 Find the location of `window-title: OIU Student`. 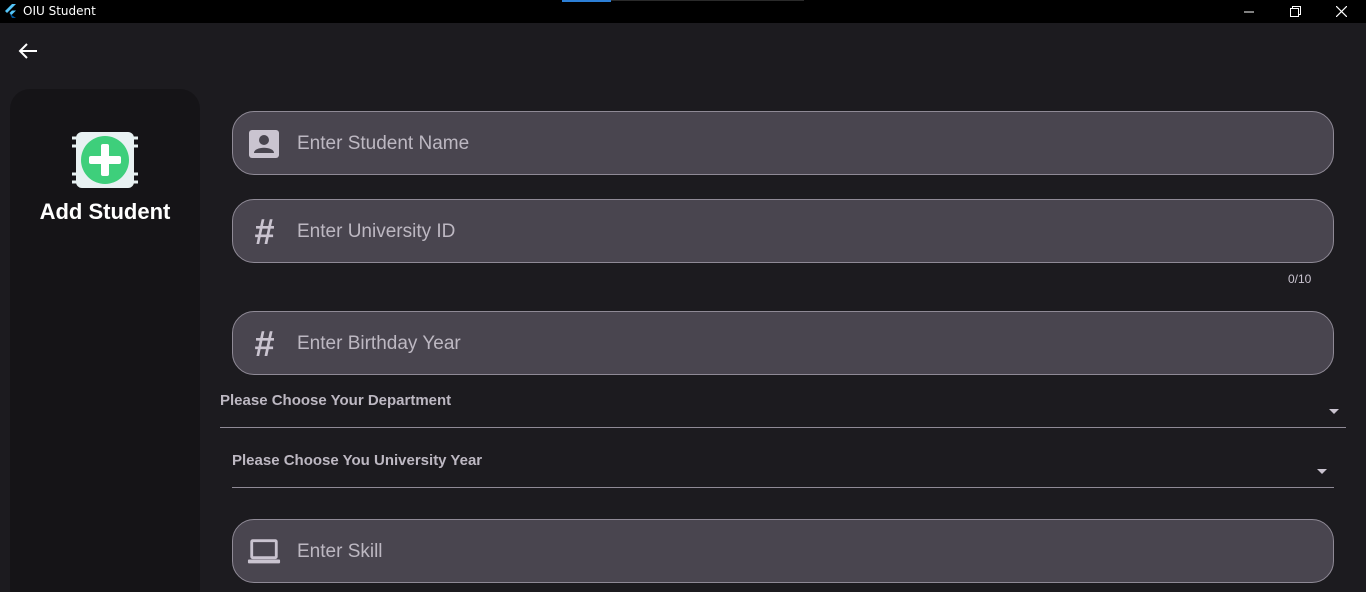

window-title: OIU Student is located at coordinates (59, 11).